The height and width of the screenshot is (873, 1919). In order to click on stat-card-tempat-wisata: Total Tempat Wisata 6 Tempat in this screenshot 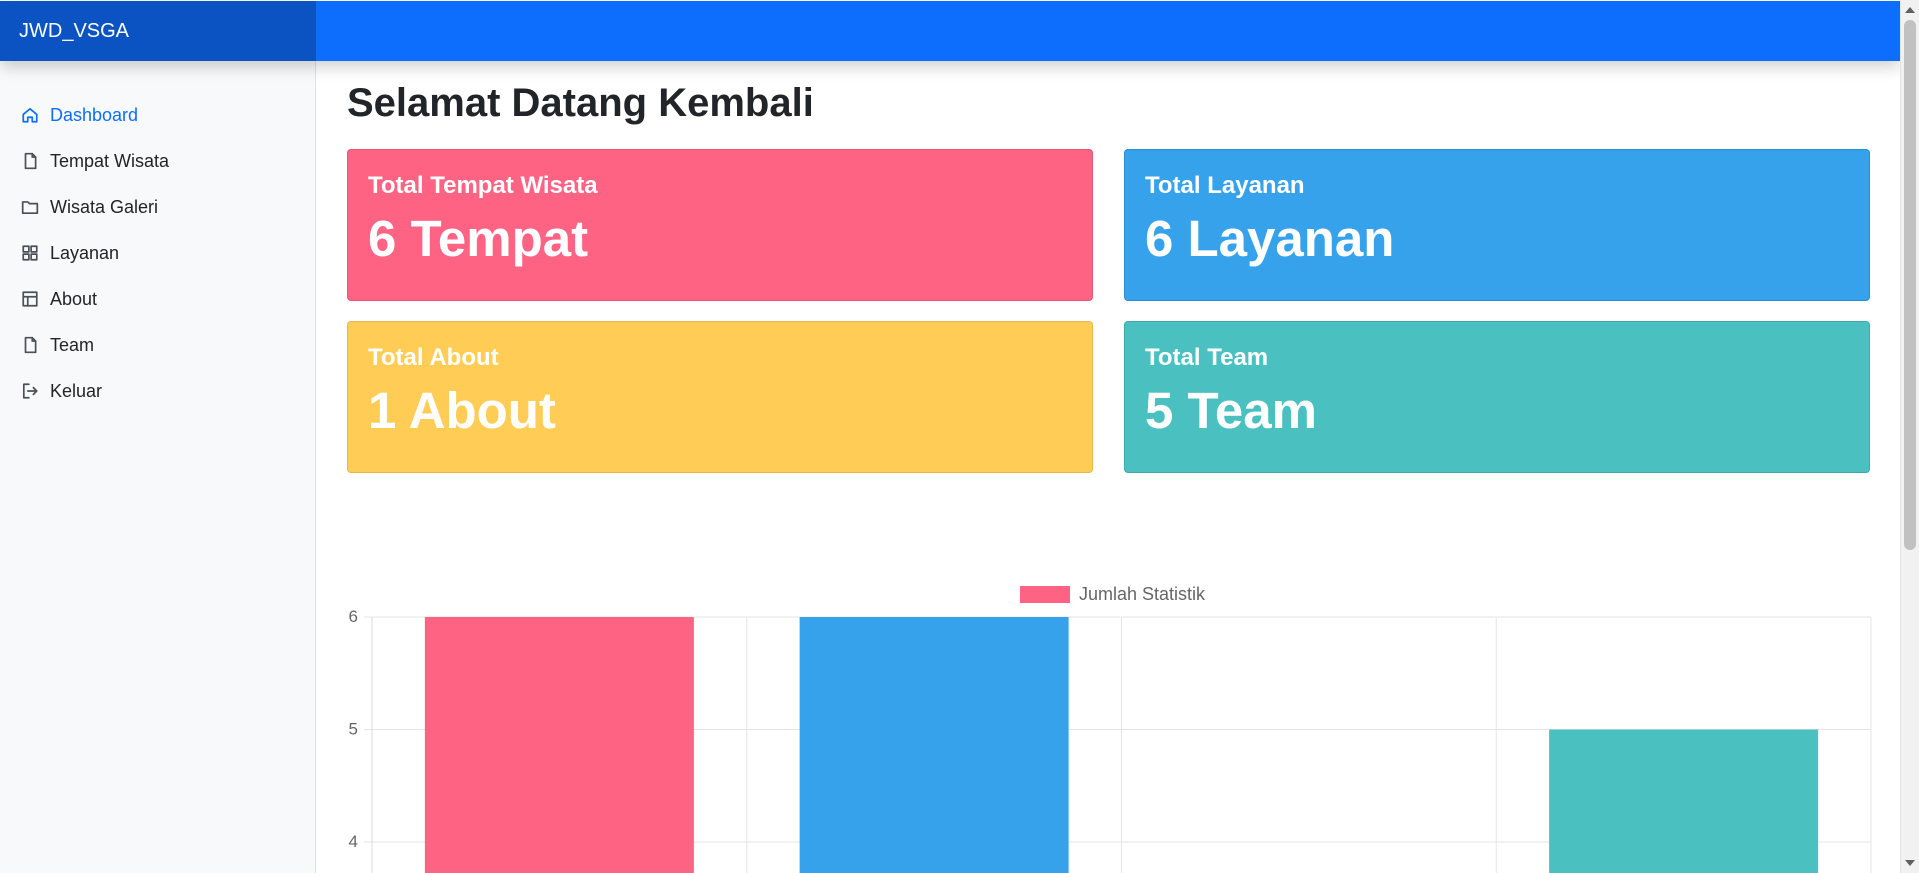, I will do `click(720, 225)`.